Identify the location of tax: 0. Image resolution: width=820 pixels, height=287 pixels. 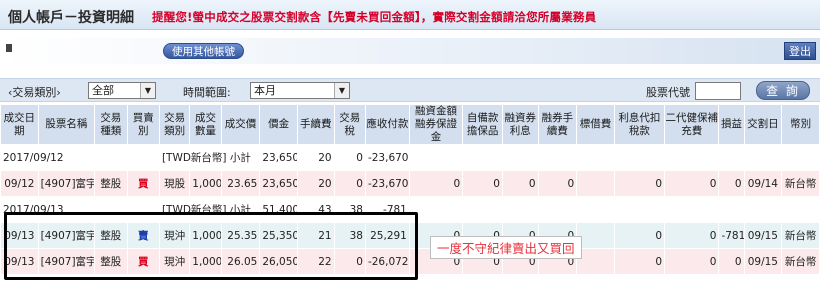
(349, 183).